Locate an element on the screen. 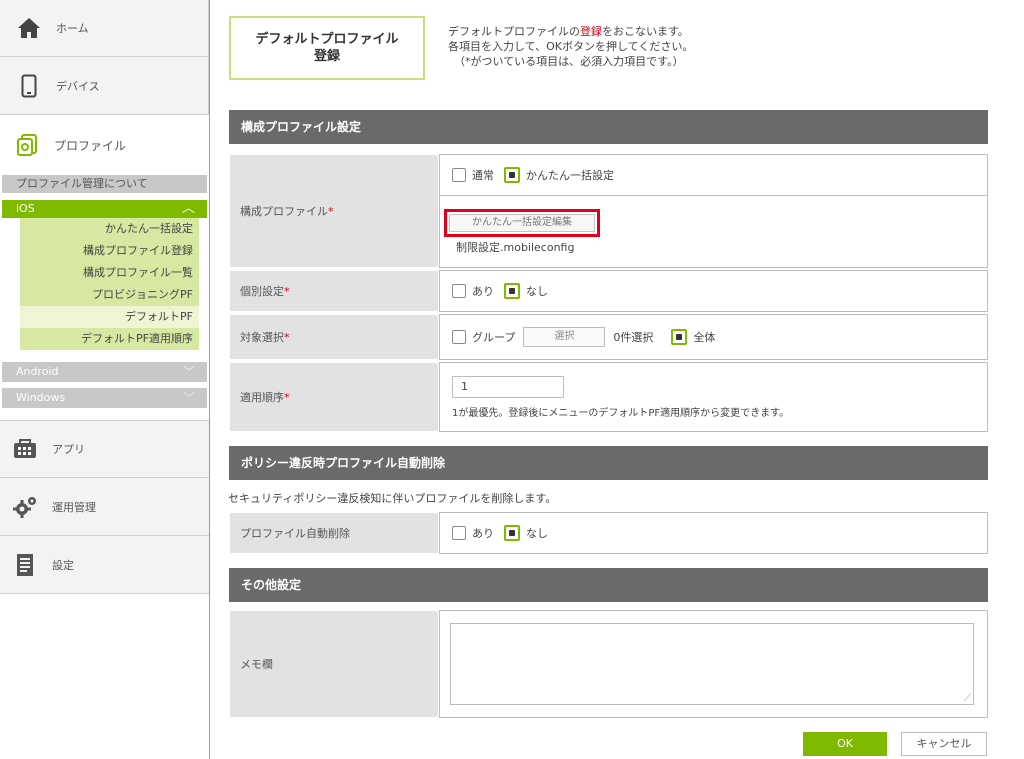 This screenshot has height=759, width=1024. option-normal: 通常 is located at coordinates (473, 175).